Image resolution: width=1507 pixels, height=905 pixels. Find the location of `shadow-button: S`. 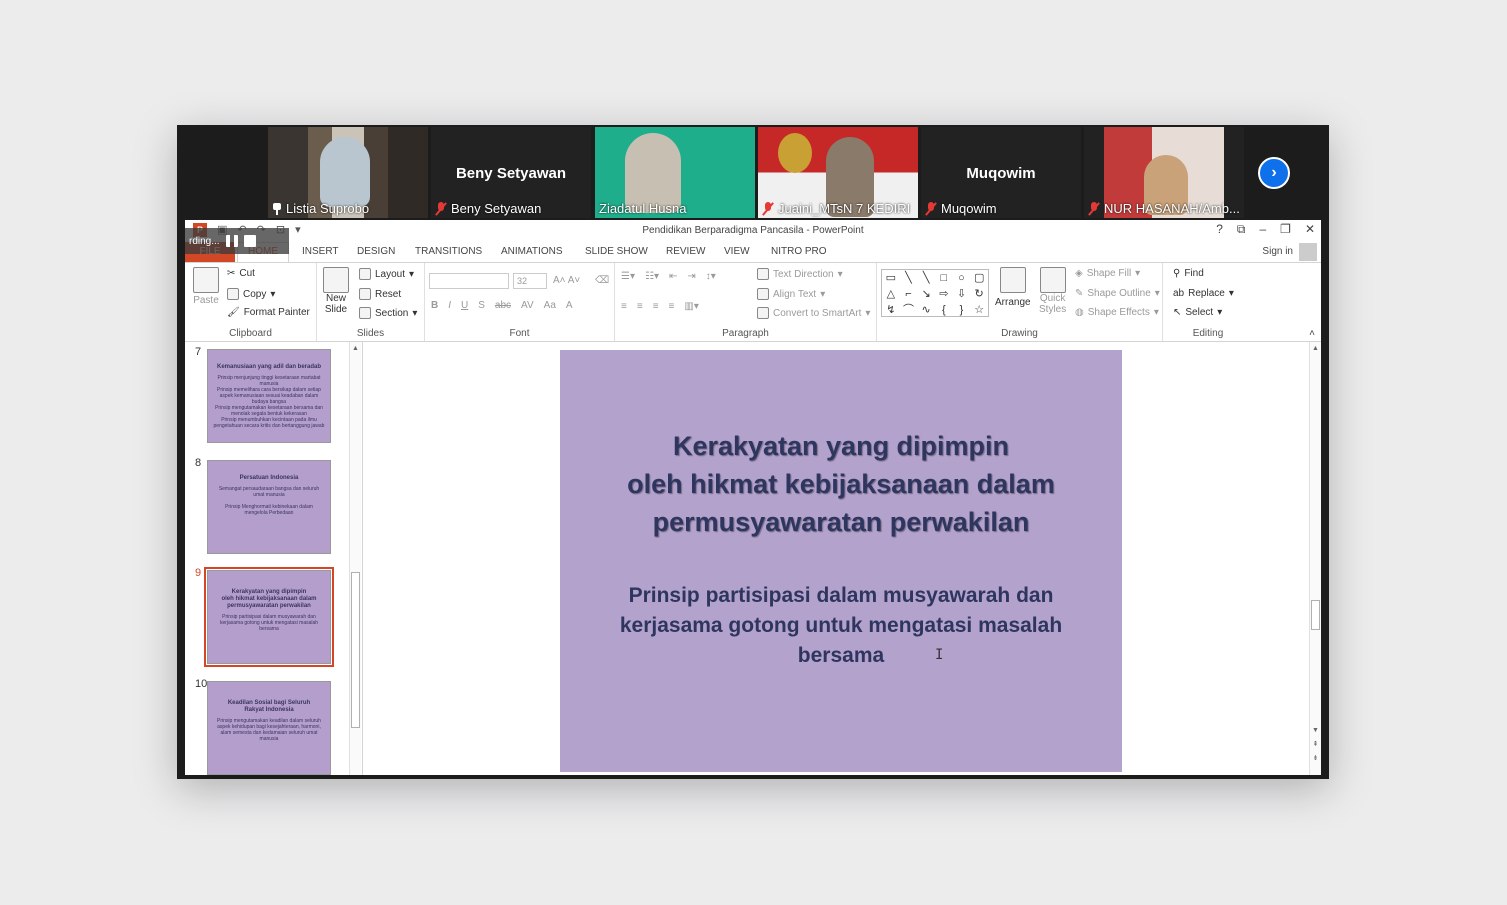

shadow-button: S is located at coordinates (481, 305).